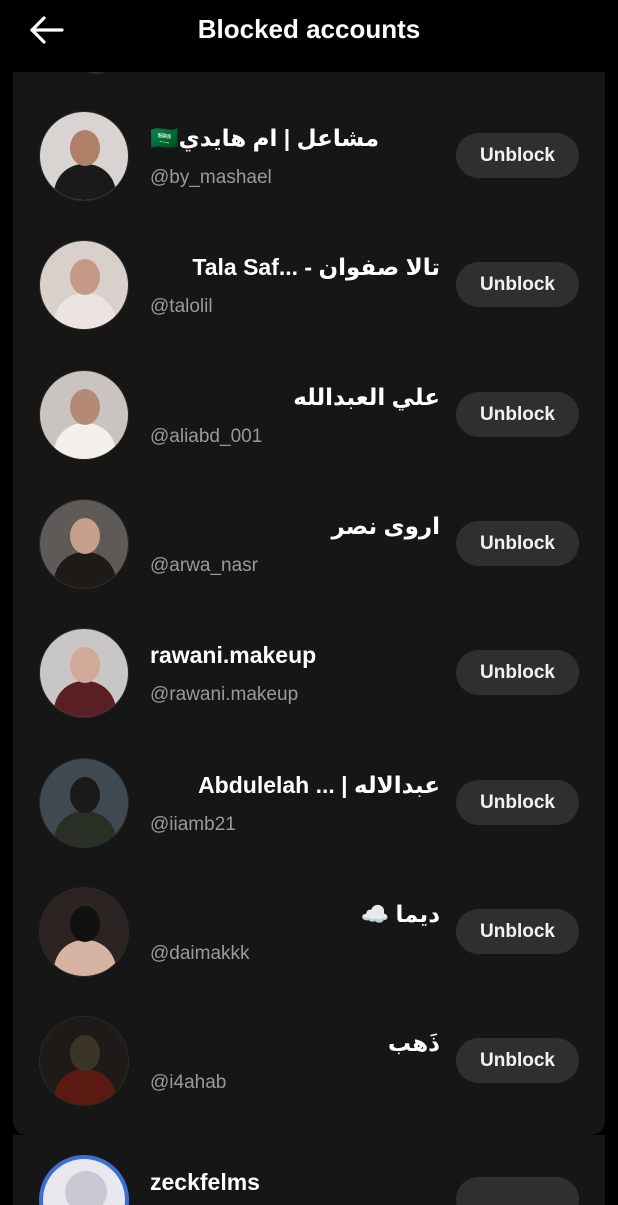 Image resolution: width=618 pixels, height=1205 pixels. I want to click on account-handle: @rawani.makeup, so click(224, 695).